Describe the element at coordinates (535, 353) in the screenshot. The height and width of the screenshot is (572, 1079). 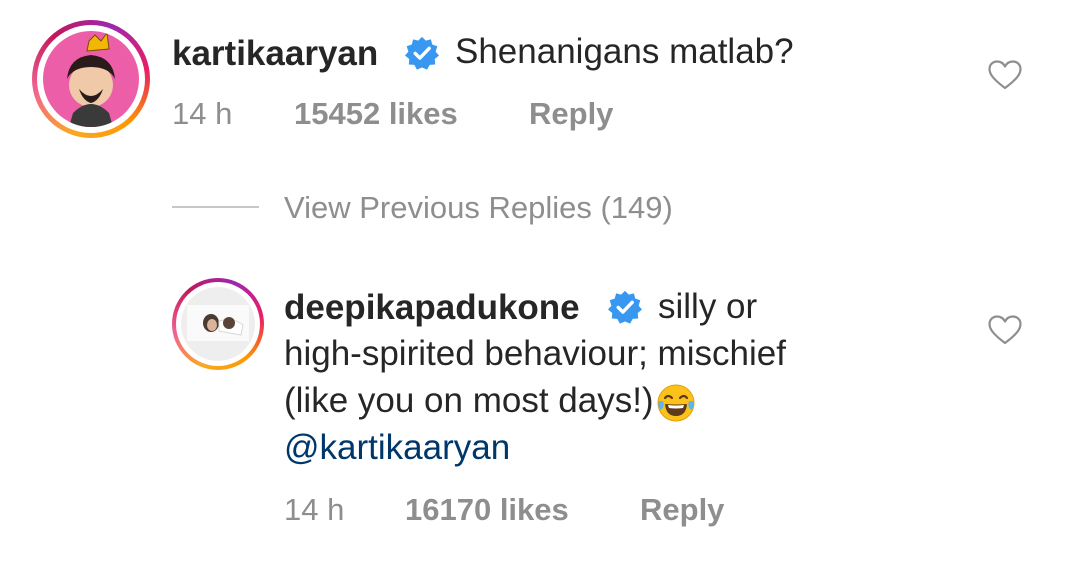
I see `reply-text-line-2: high-spirited behaviour; mischief` at that location.